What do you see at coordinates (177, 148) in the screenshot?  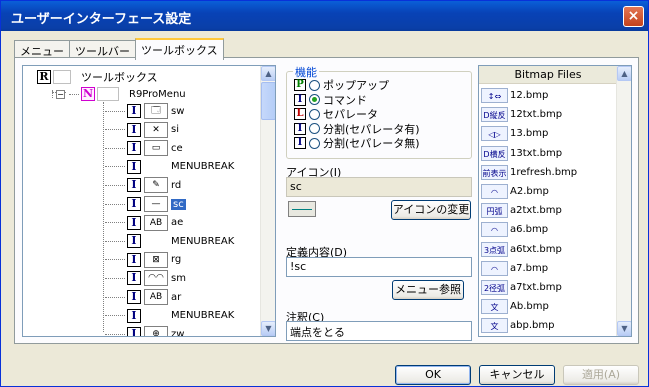 I see `tree-item-label: ce` at bounding box center [177, 148].